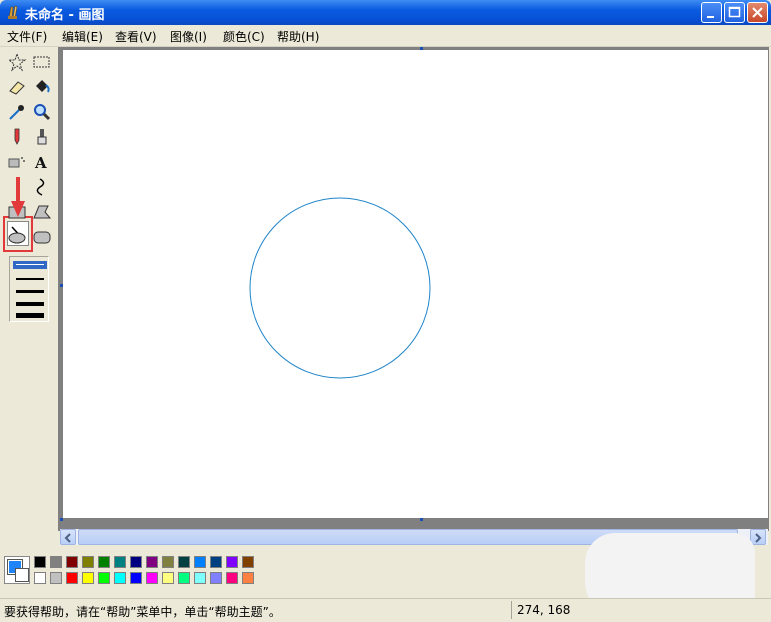 This screenshot has width=771, height=622. Describe the element at coordinates (757, 12) in the screenshot. I see `close-button` at that location.